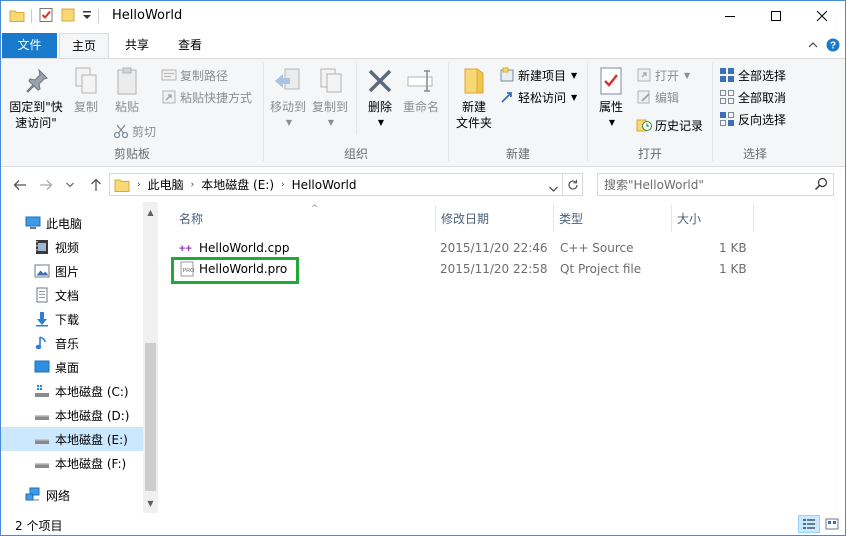  Describe the element at coordinates (169, 97) in the screenshot. I see `paste-shortcut-icon` at that location.